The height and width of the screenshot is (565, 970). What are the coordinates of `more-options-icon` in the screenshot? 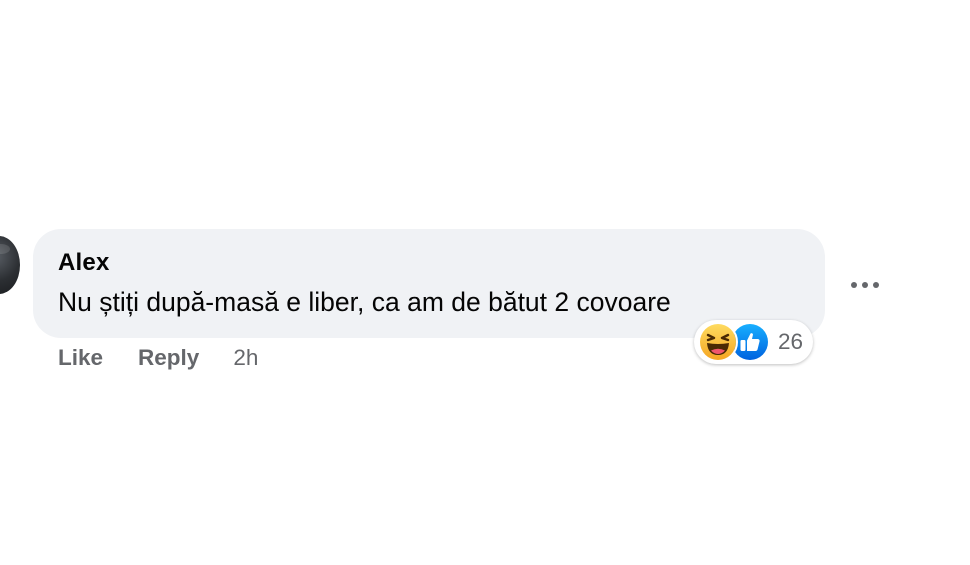 It's located at (865, 285).